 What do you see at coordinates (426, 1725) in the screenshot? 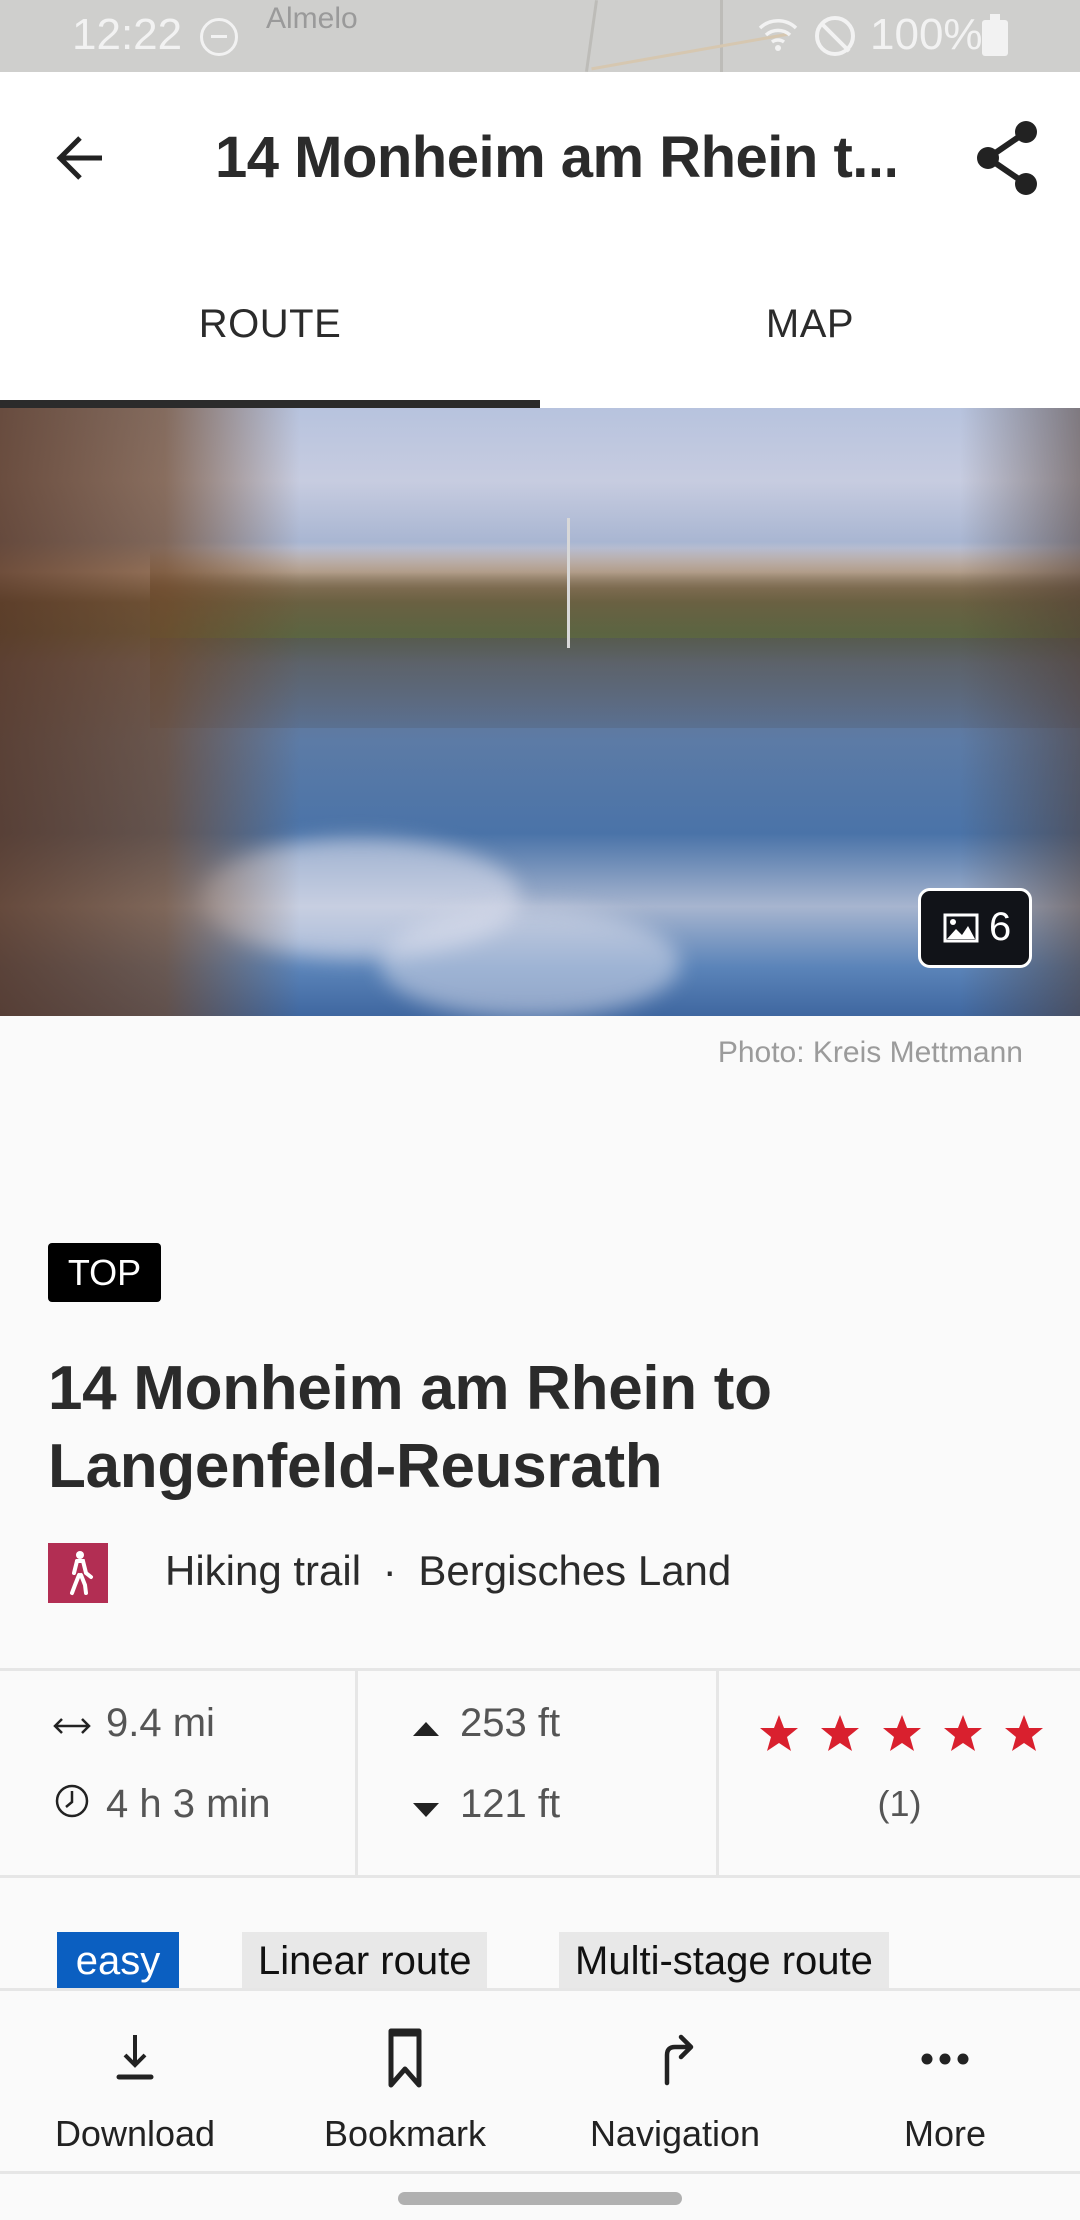
I see `ascent-triangle-icon` at bounding box center [426, 1725].